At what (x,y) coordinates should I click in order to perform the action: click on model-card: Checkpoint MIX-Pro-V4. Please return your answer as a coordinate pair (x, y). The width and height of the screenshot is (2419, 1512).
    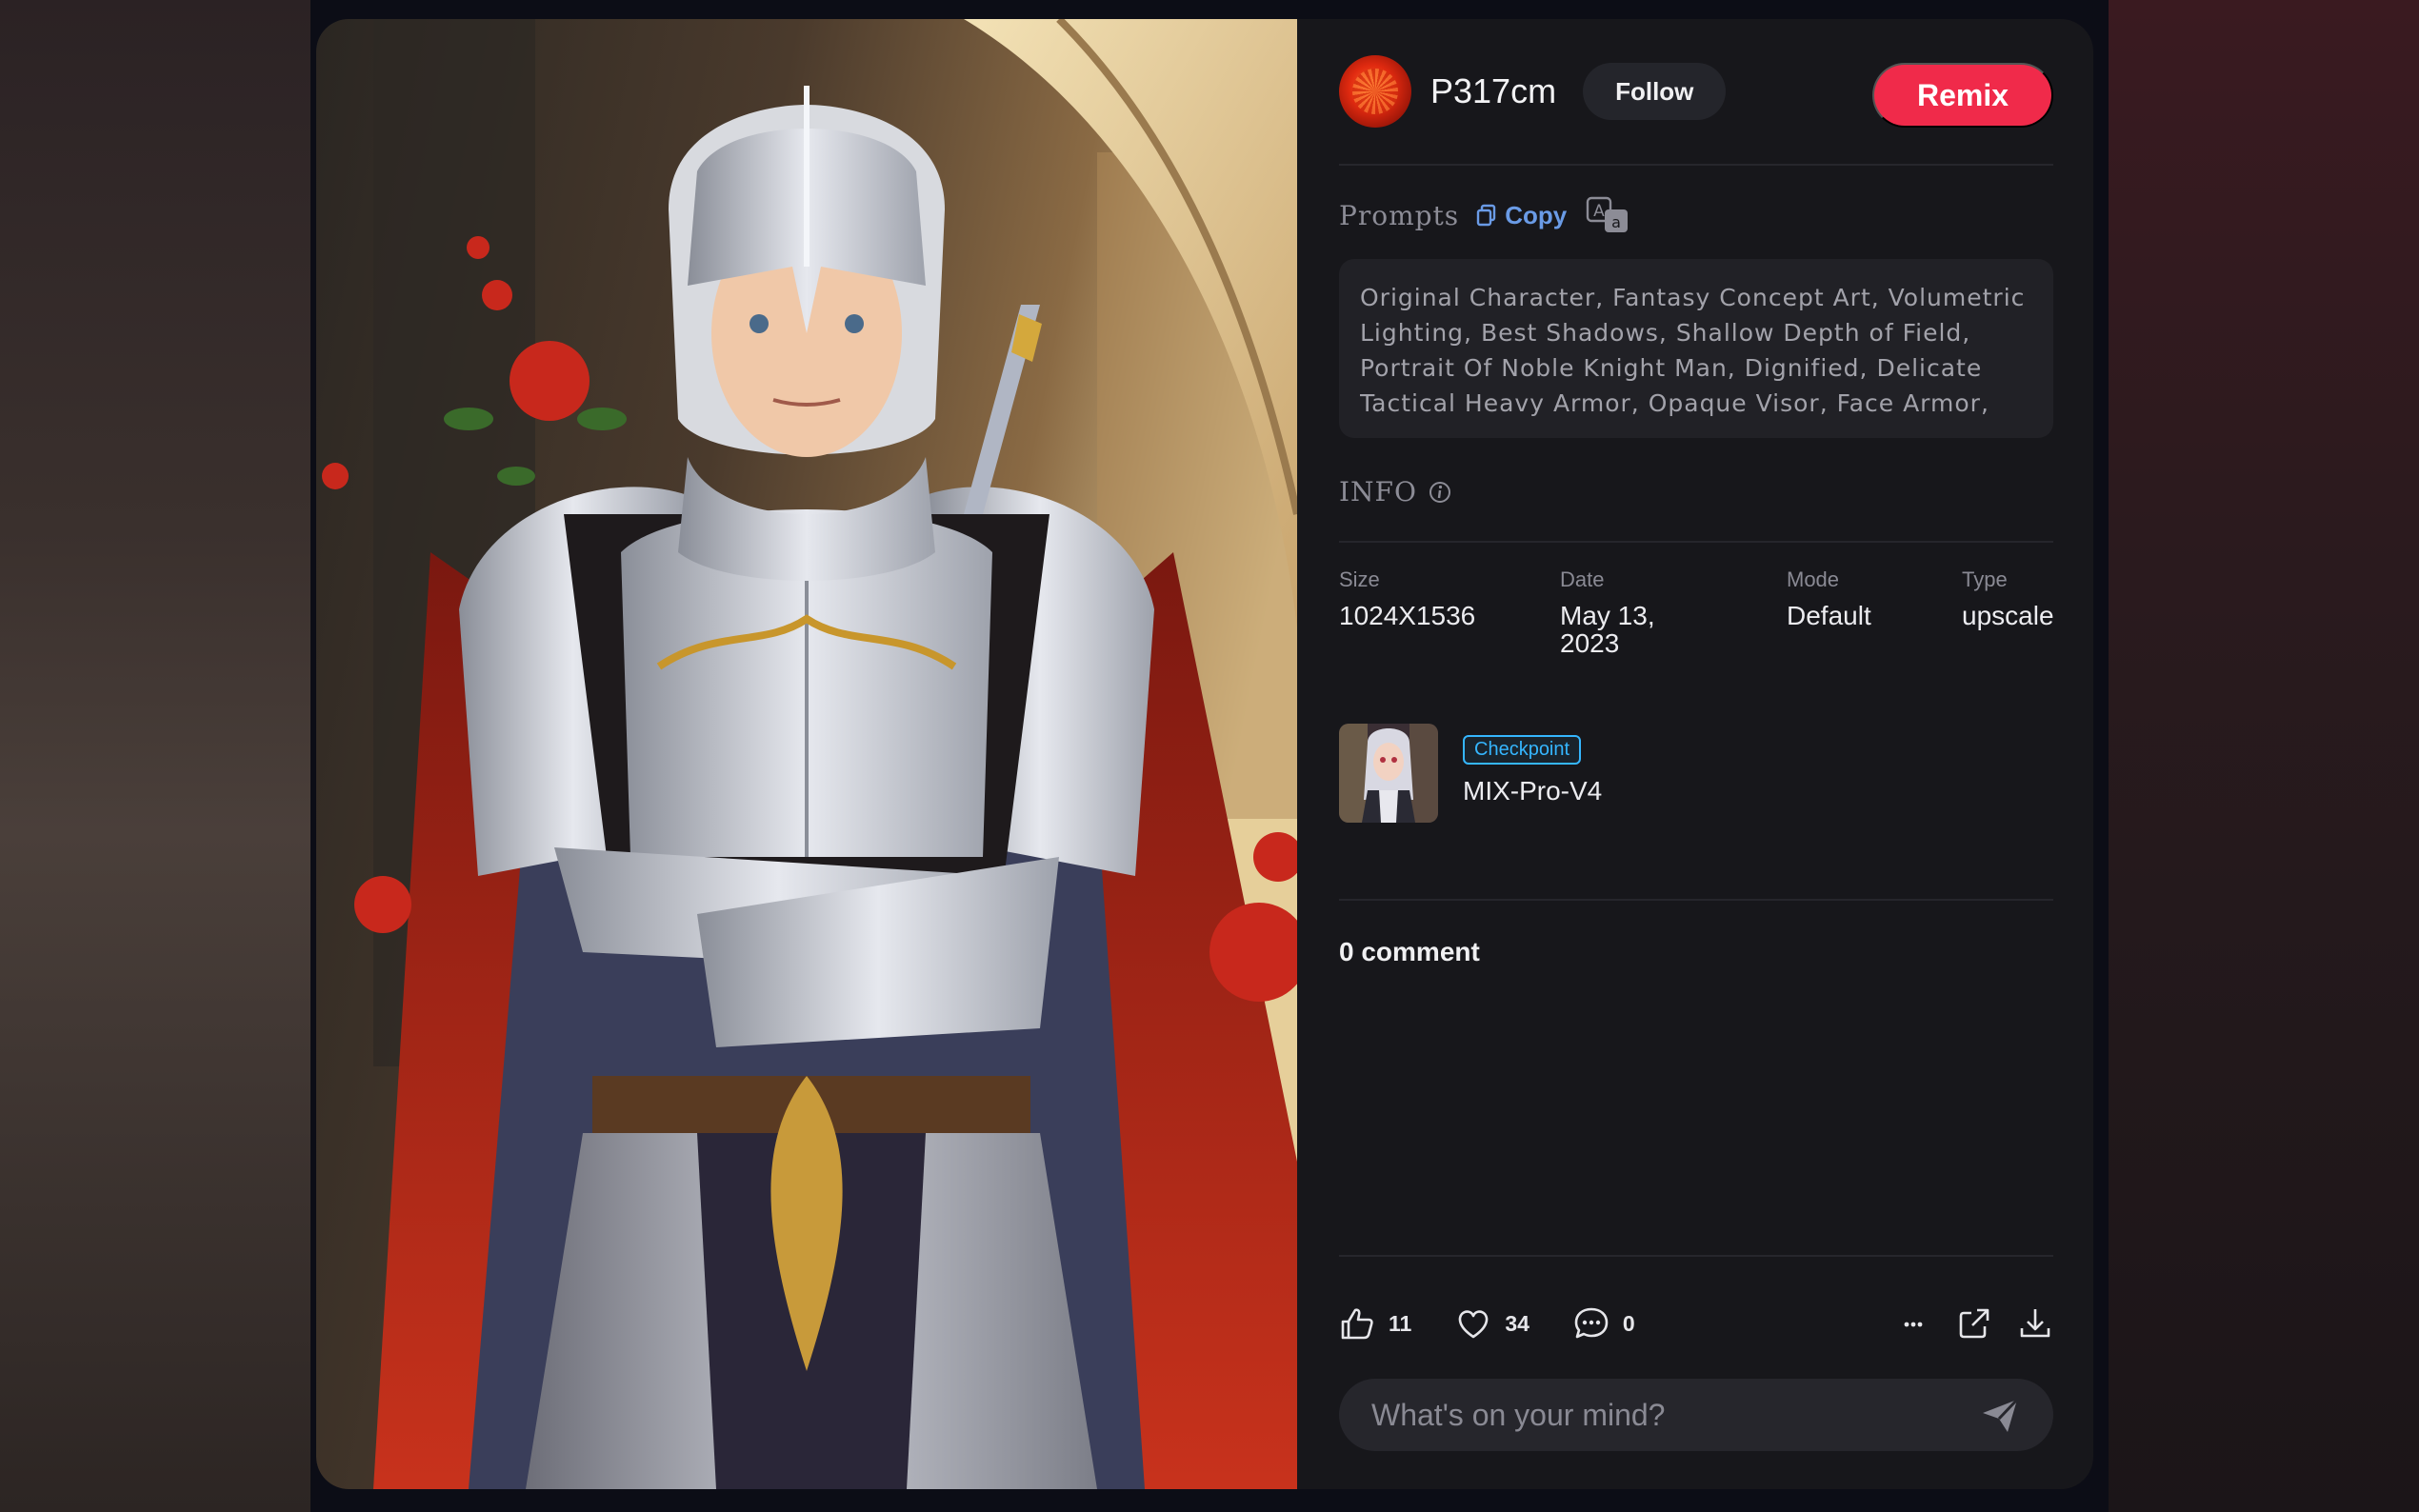
    Looking at the image, I should click on (1470, 774).